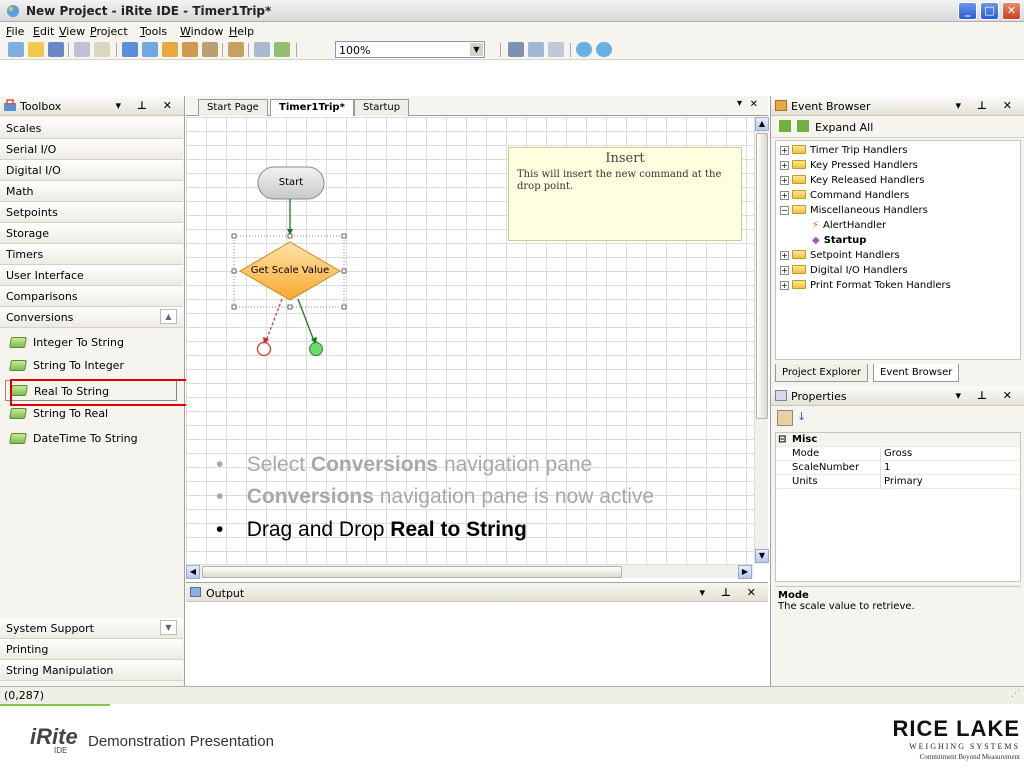 The height and width of the screenshot is (768, 1024). I want to click on menu-file: File, so click(15, 31).